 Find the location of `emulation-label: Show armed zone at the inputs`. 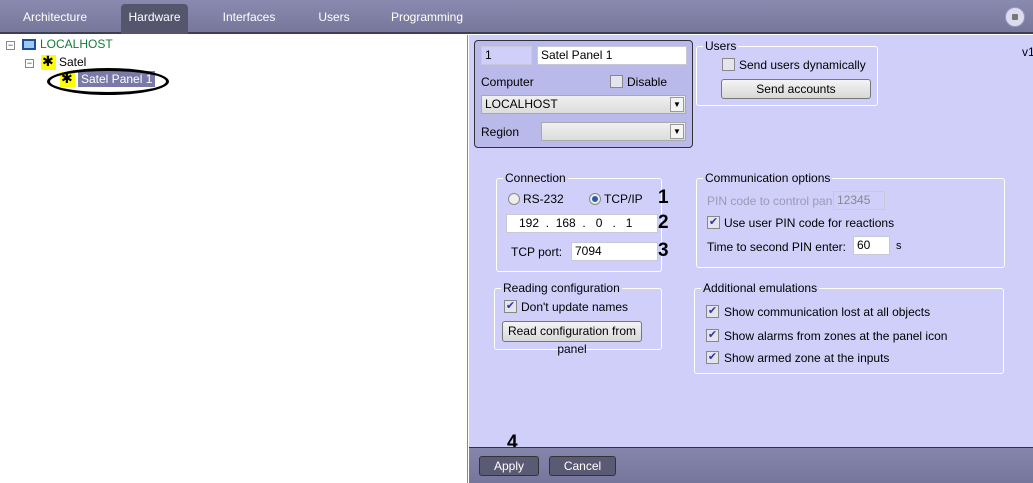

emulation-label: Show armed zone at the inputs is located at coordinates (807, 358).